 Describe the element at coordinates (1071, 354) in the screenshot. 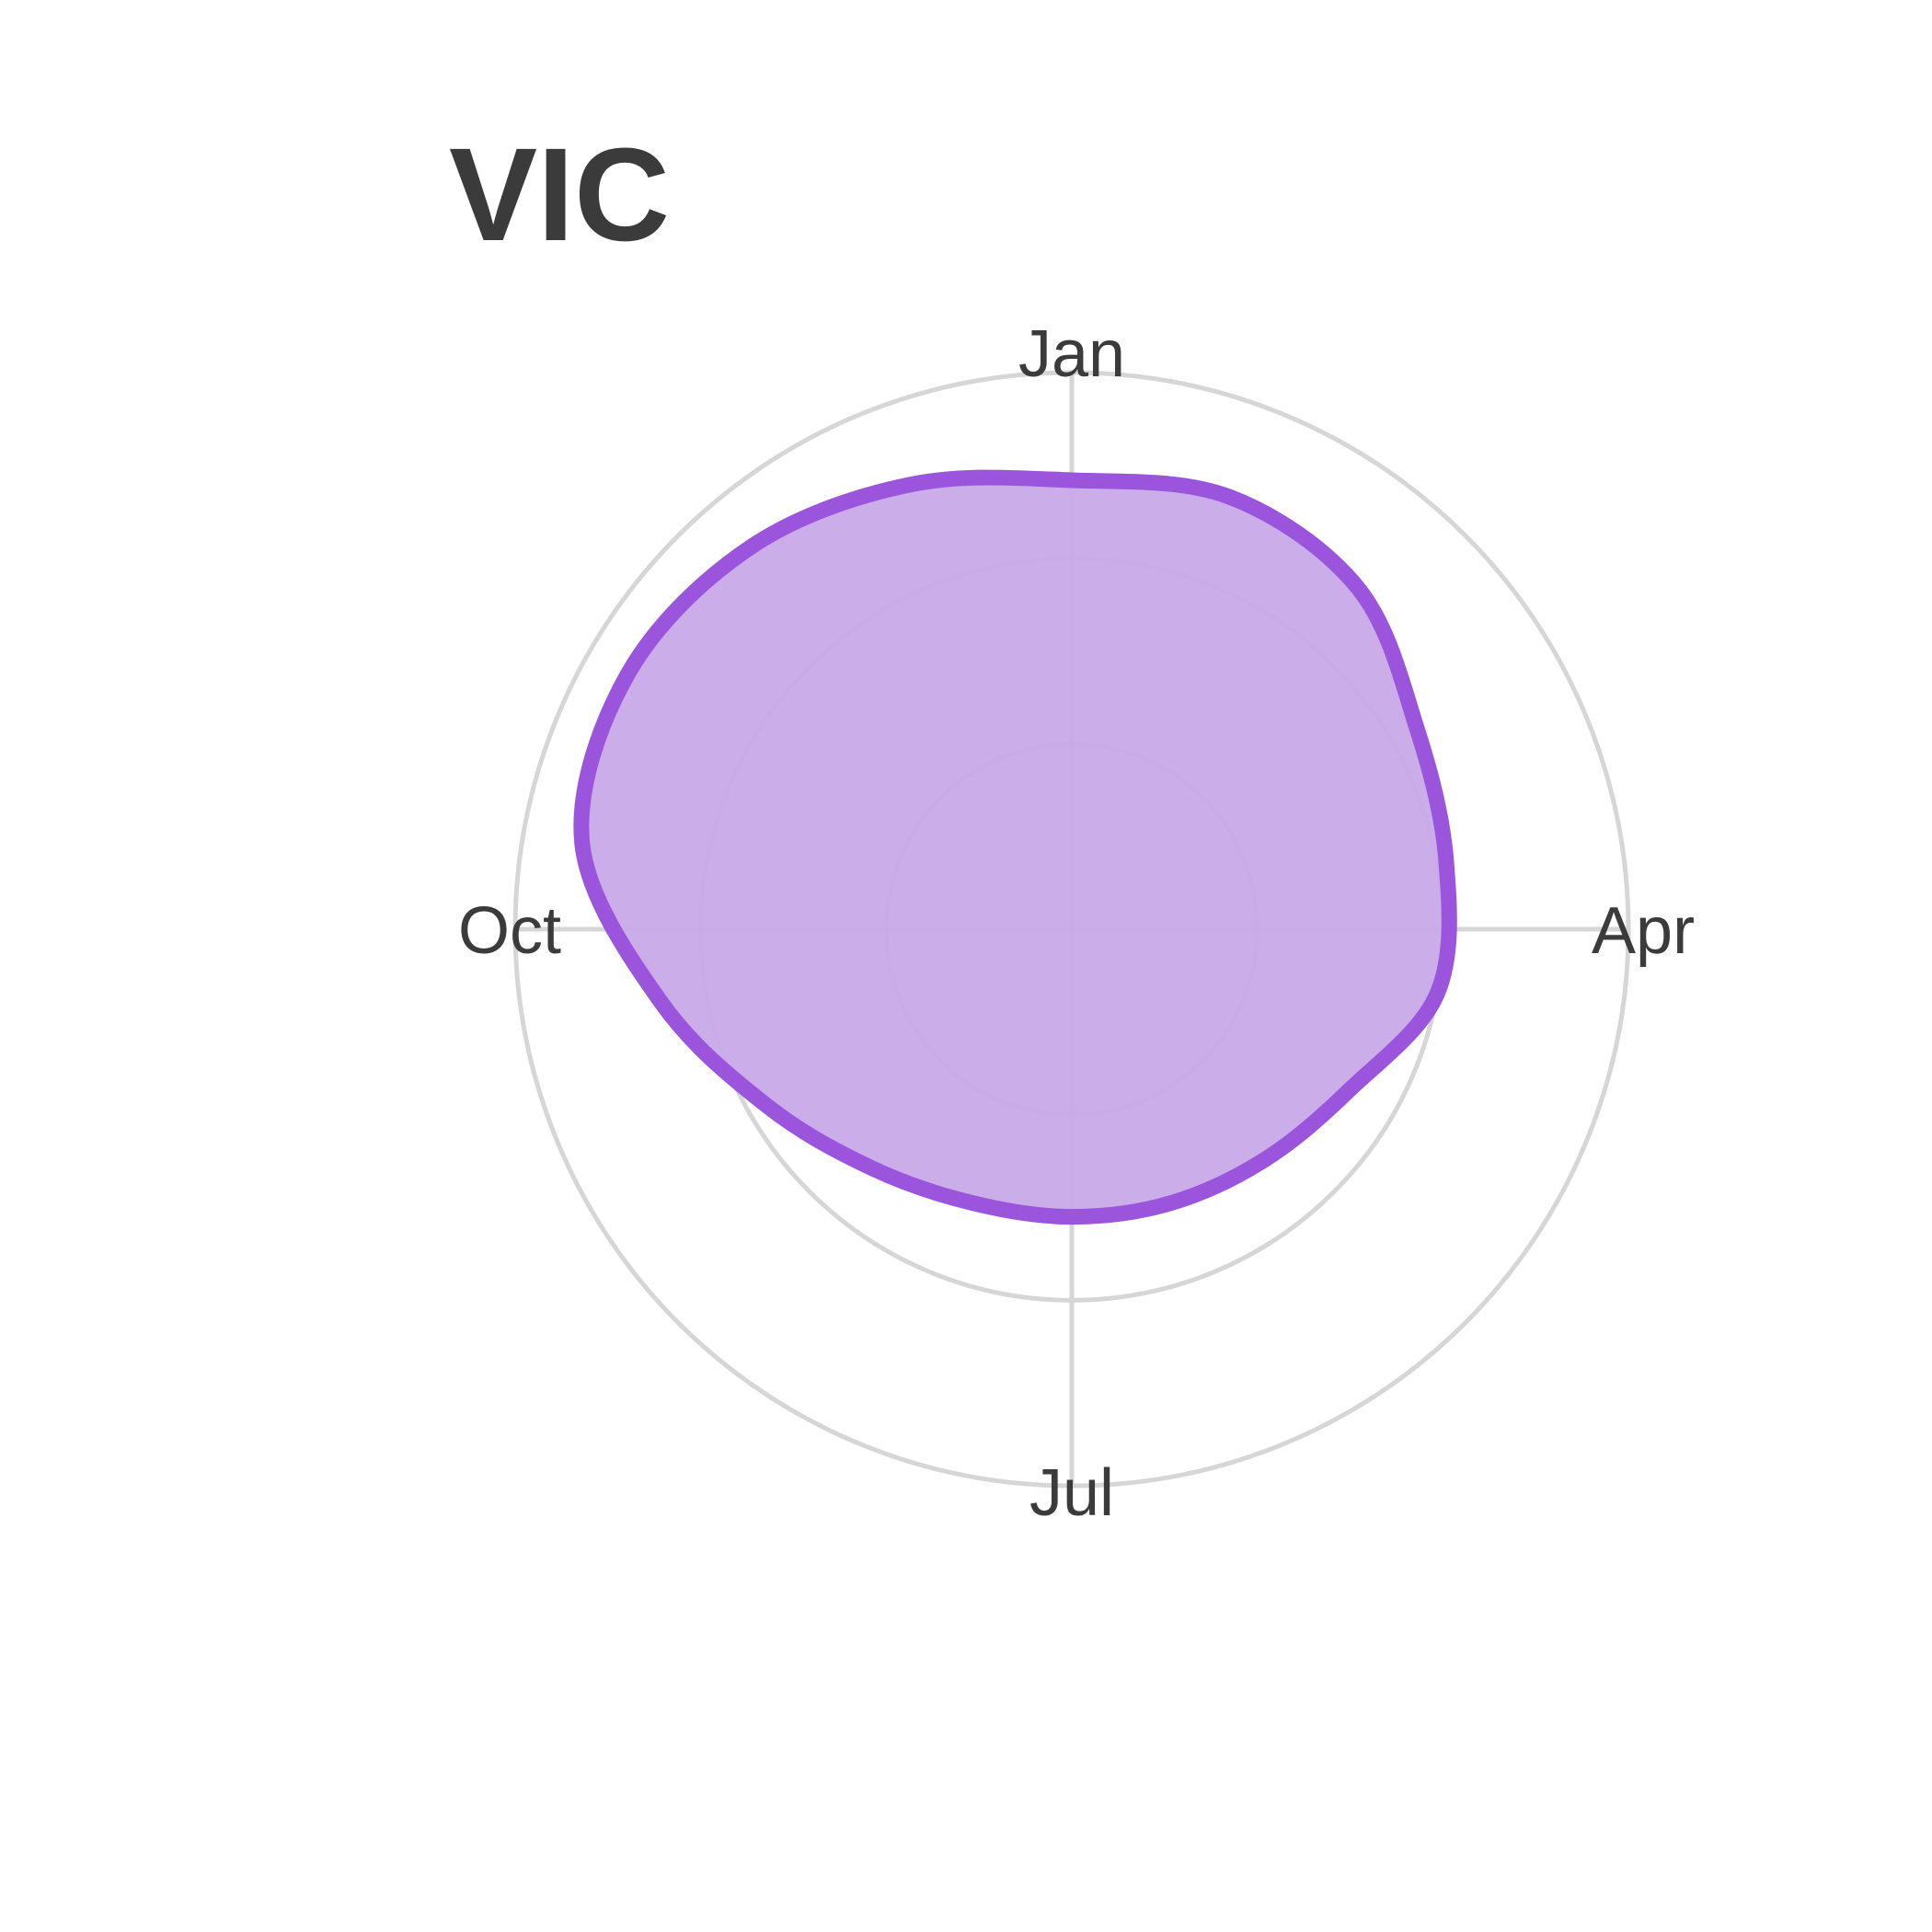

I see `axis-label-jan: Jan` at that location.